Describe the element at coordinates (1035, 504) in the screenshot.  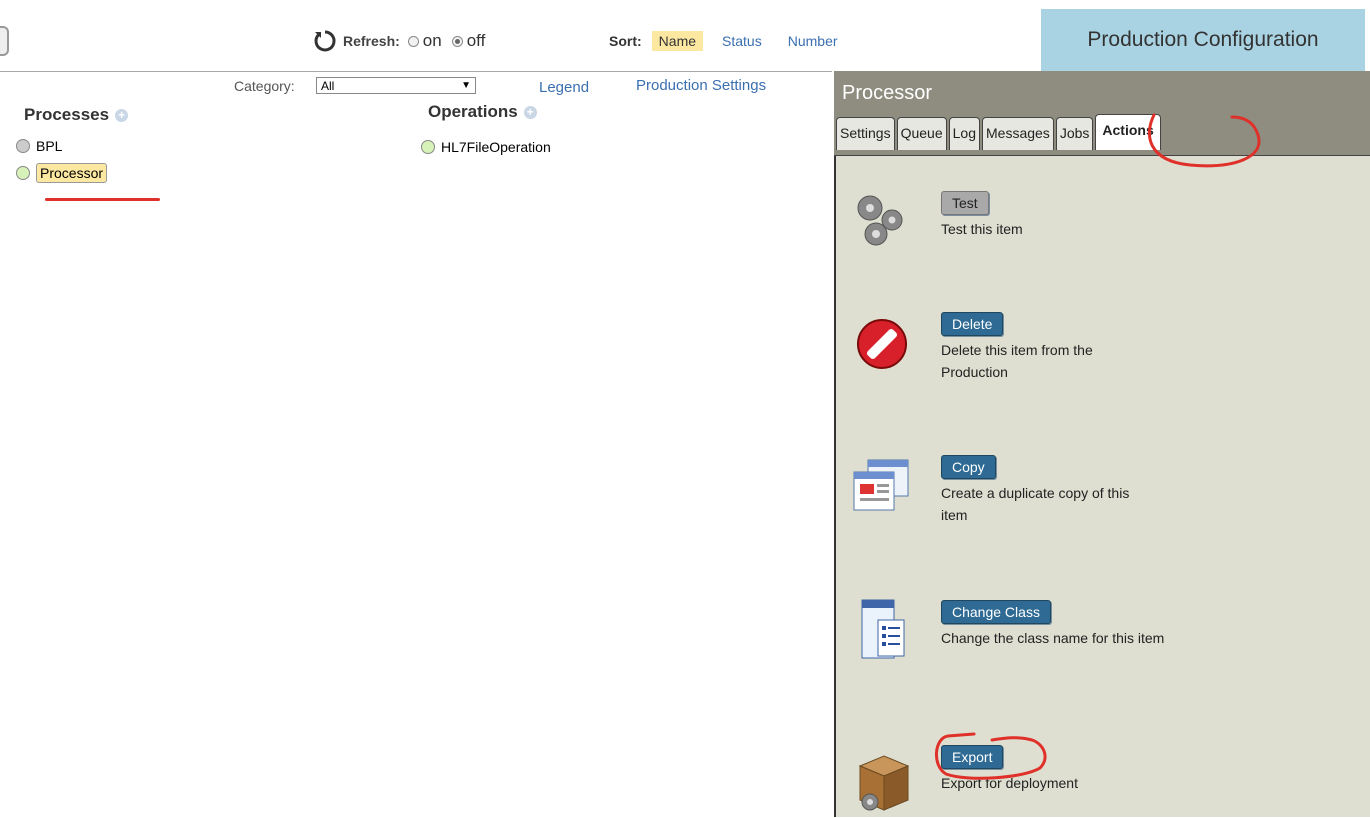
I see `copy-description: Create a duplicate copy of this item` at that location.